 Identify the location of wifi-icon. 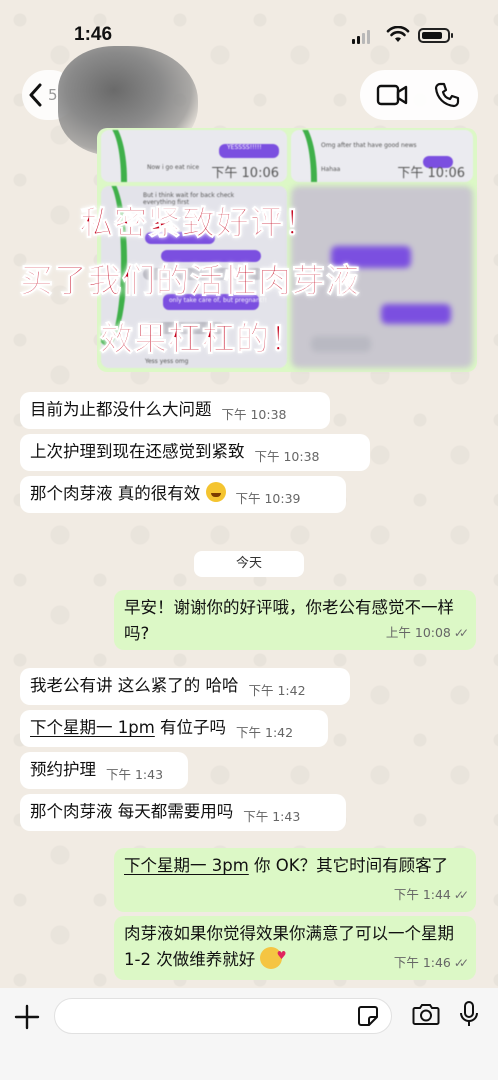
(398, 34).